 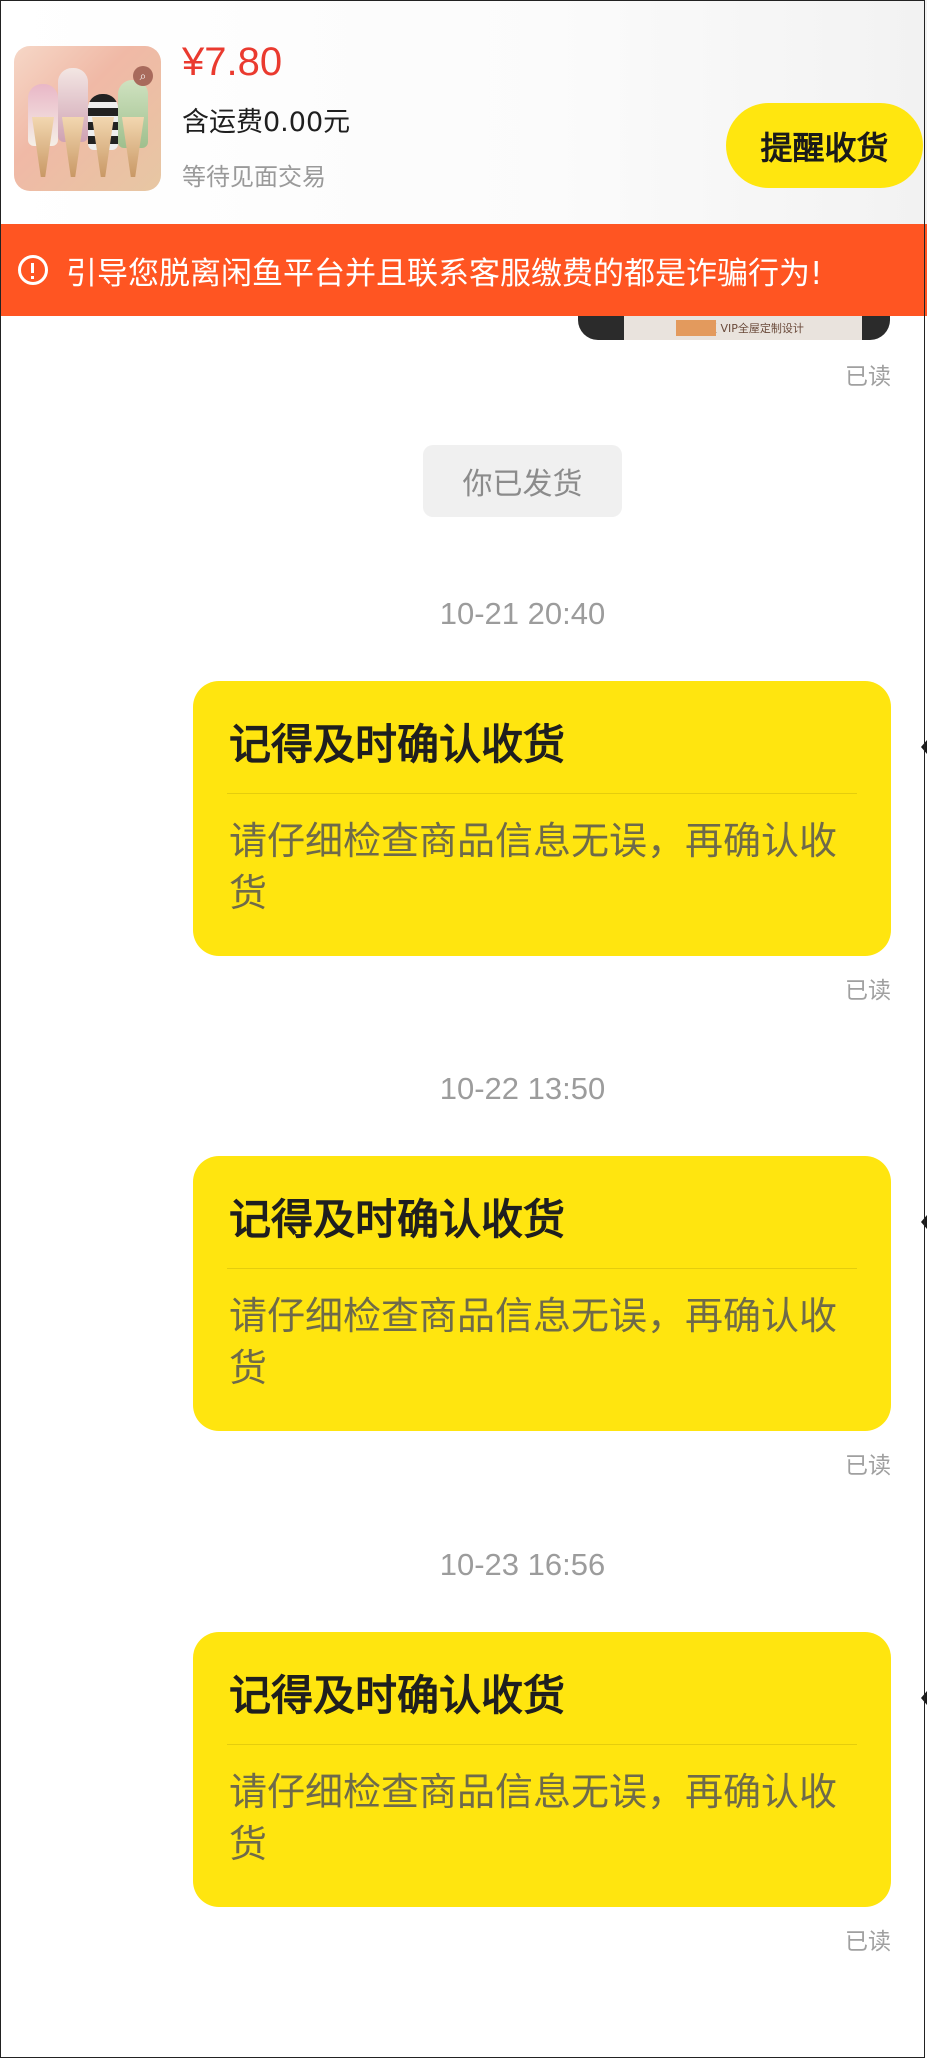 What do you see at coordinates (87, 118) in the screenshot?
I see `product-thumbnail: ⌕` at bounding box center [87, 118].